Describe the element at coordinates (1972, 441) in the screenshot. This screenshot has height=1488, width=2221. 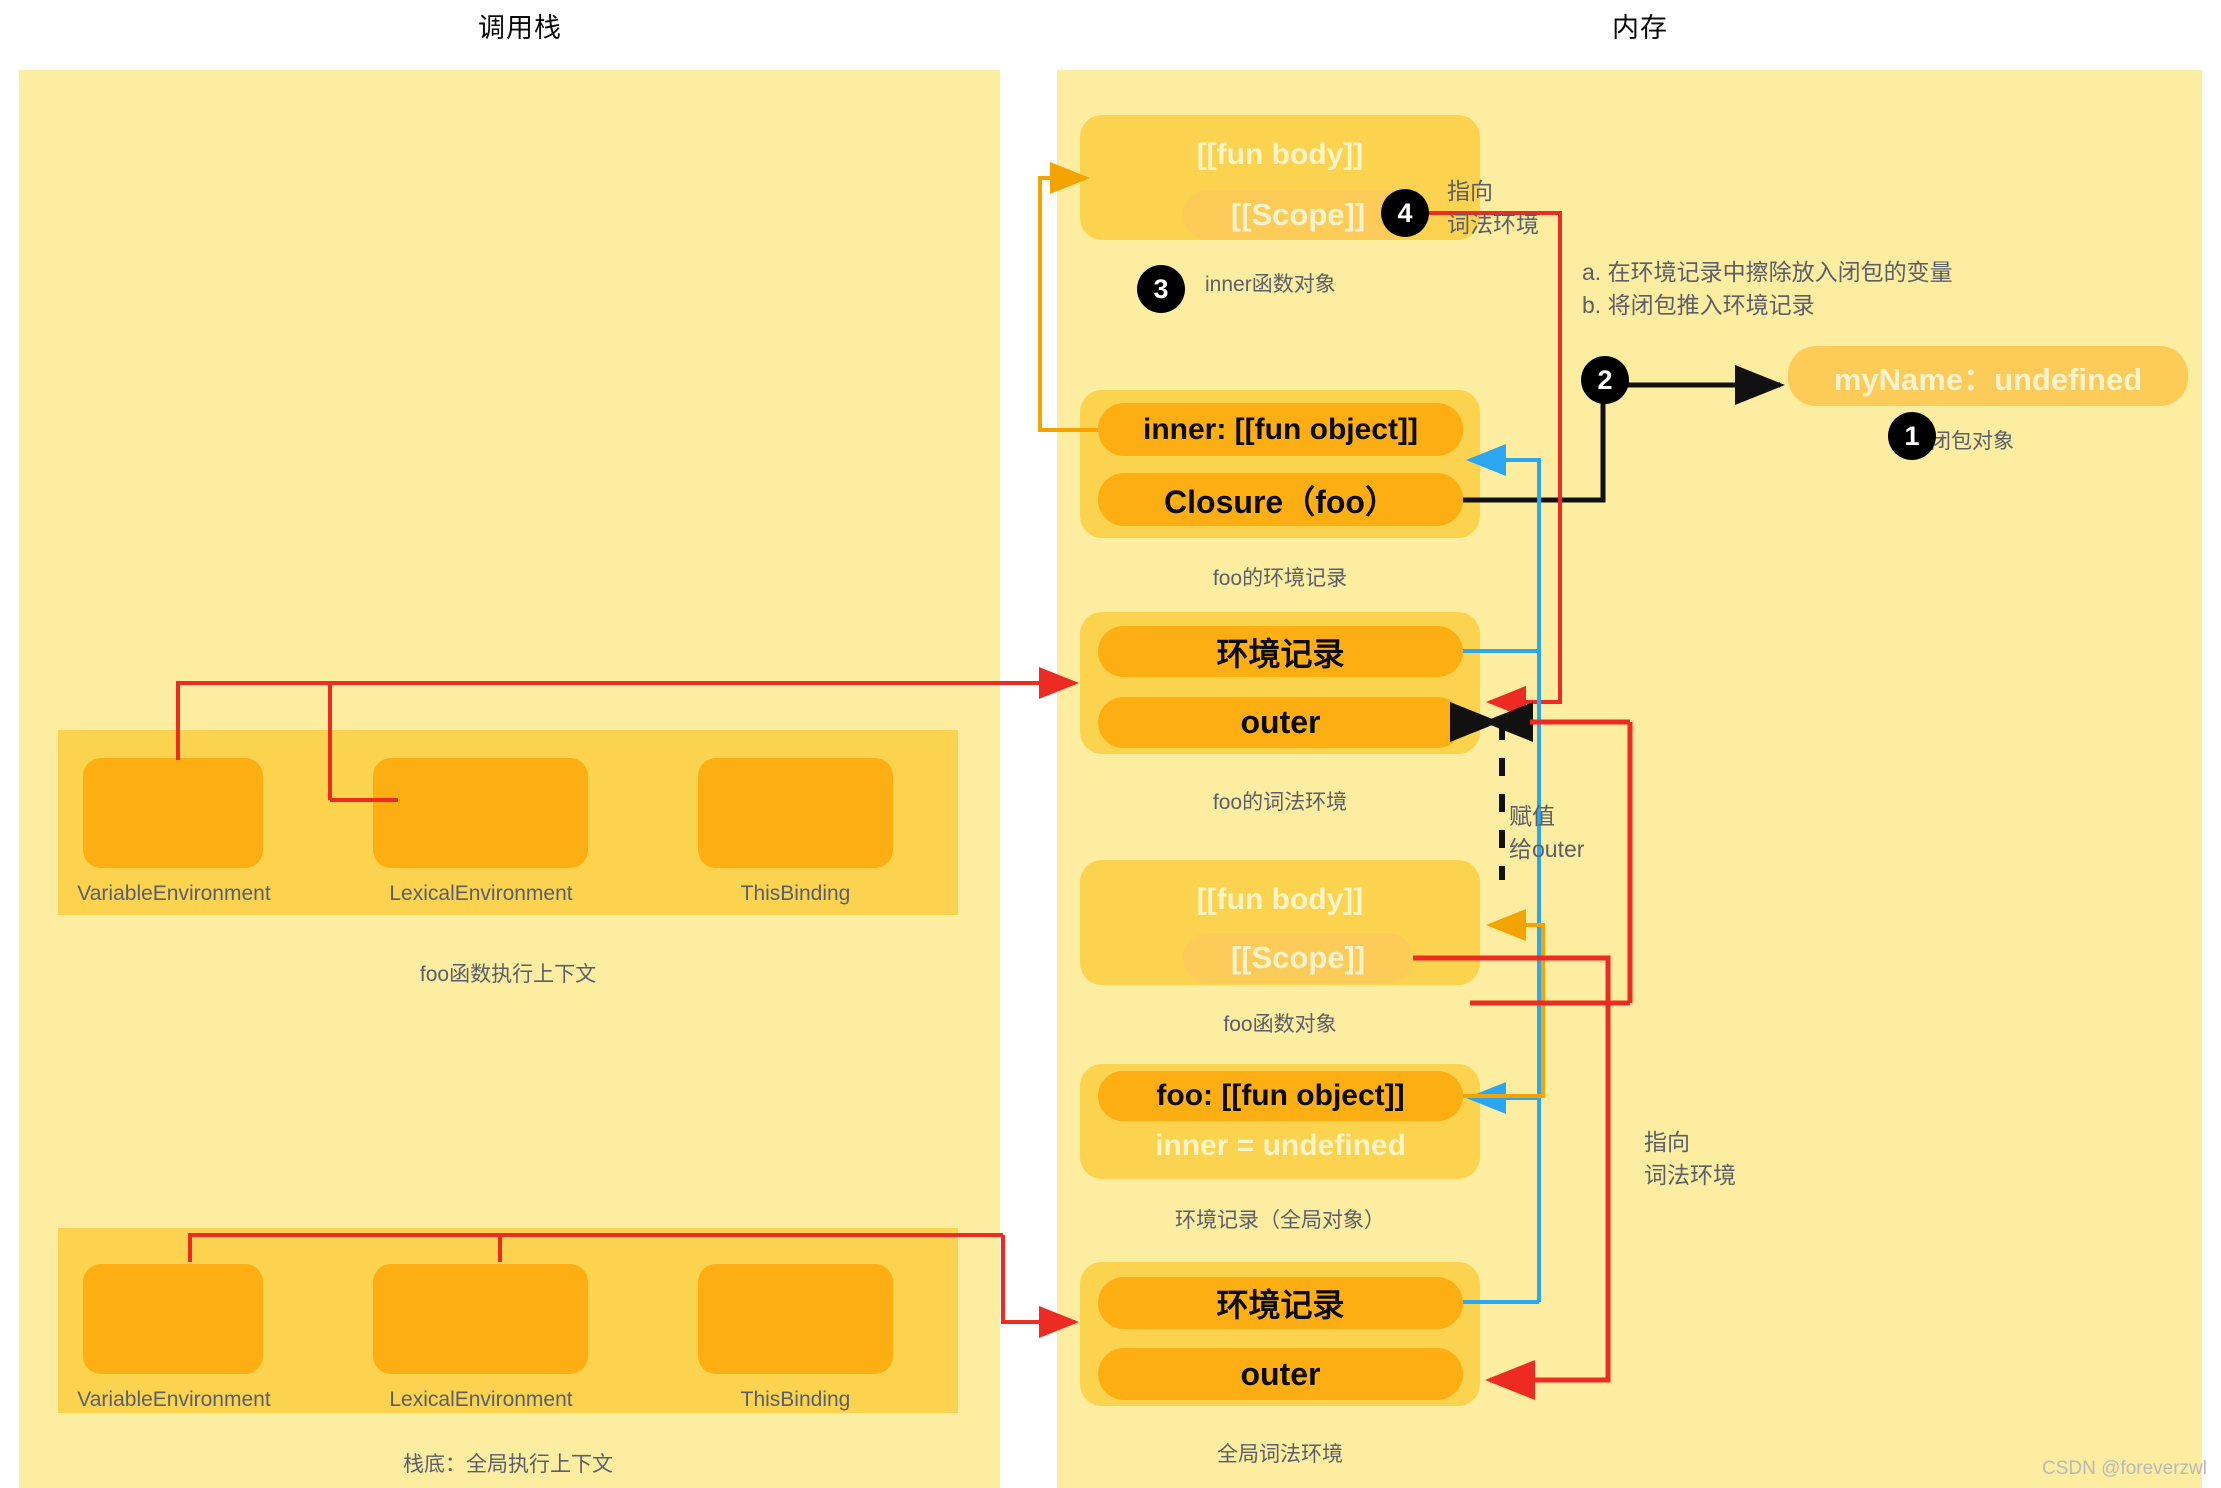
I see `caption-closure-object: 闭包对象` at that location.